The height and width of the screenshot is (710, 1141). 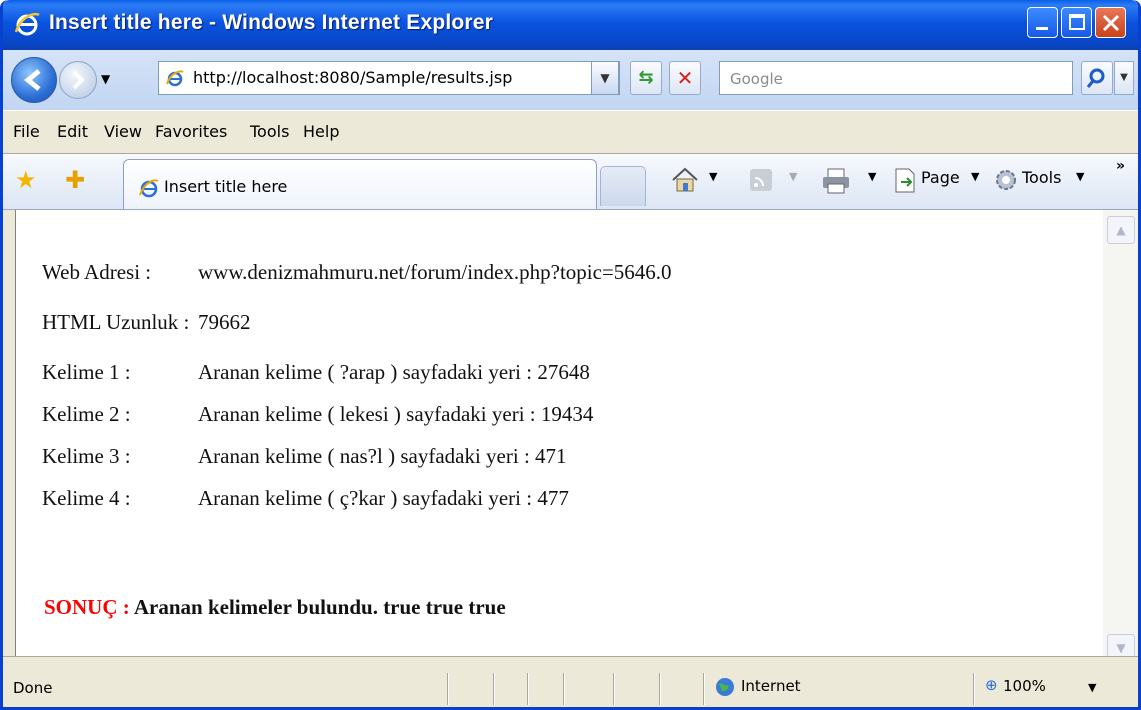 What do you see at coordinates (27, 24) in the screenshot?
I see `ie-logo-icon` at bounding box center [27, 24].